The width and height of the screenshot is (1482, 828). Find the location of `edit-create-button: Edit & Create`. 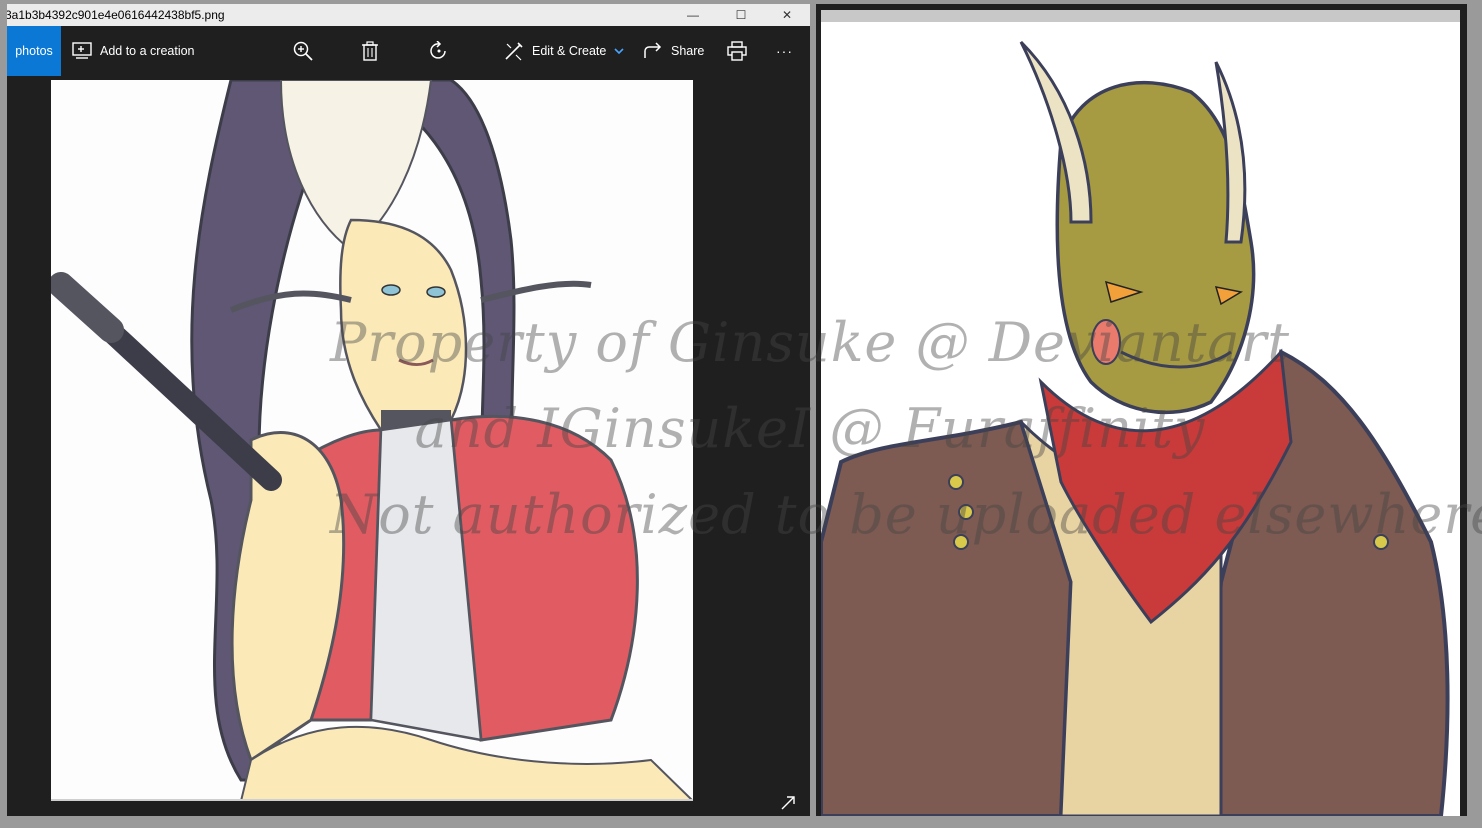

edit-create-button: Edit & Create is located at coordinates (564, 51).